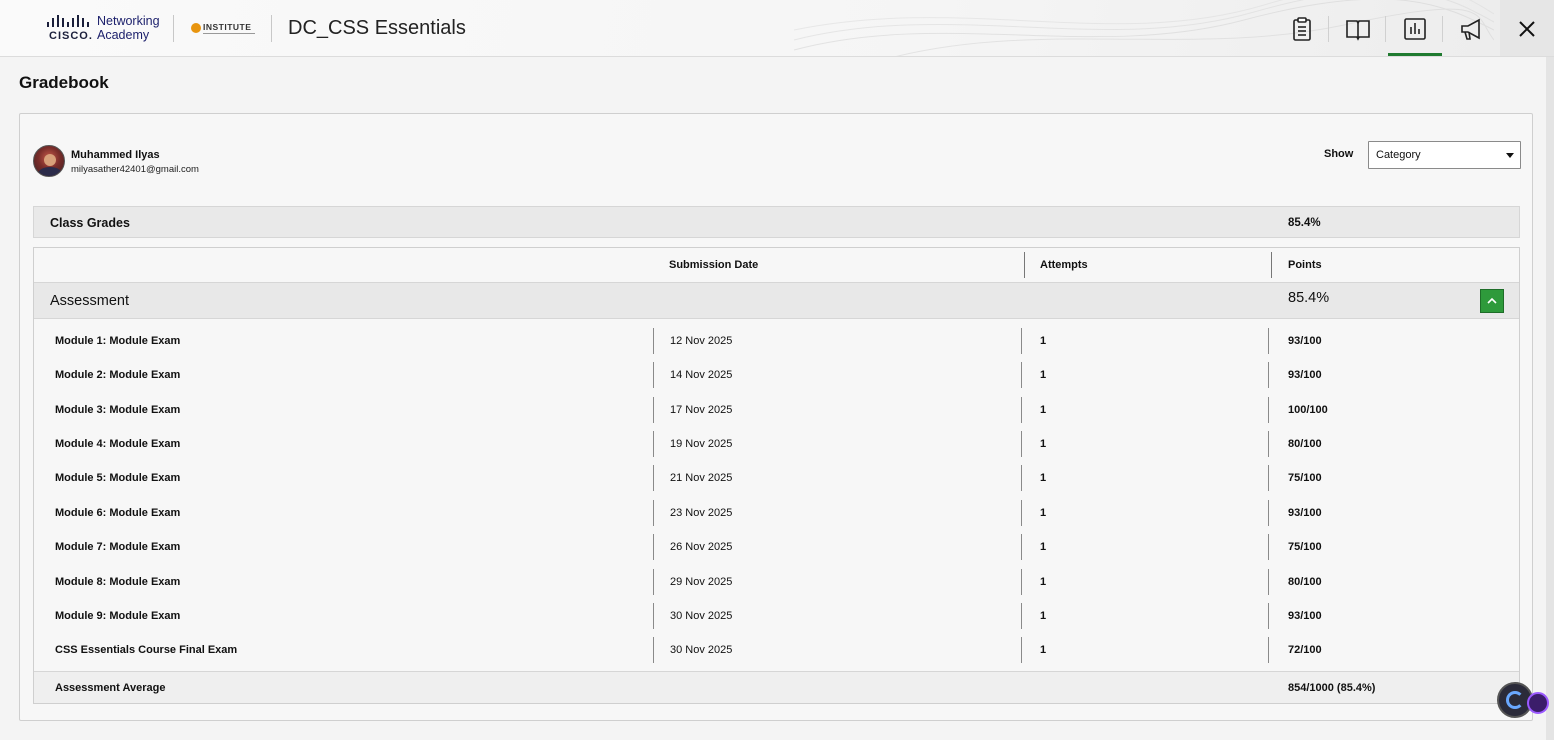 Image resolution: width=1554 pixels, height=740 pixels. Describe the element at coordinates (1309, 298) in the screenshot. I see `category-value: 85.4%` at that location.